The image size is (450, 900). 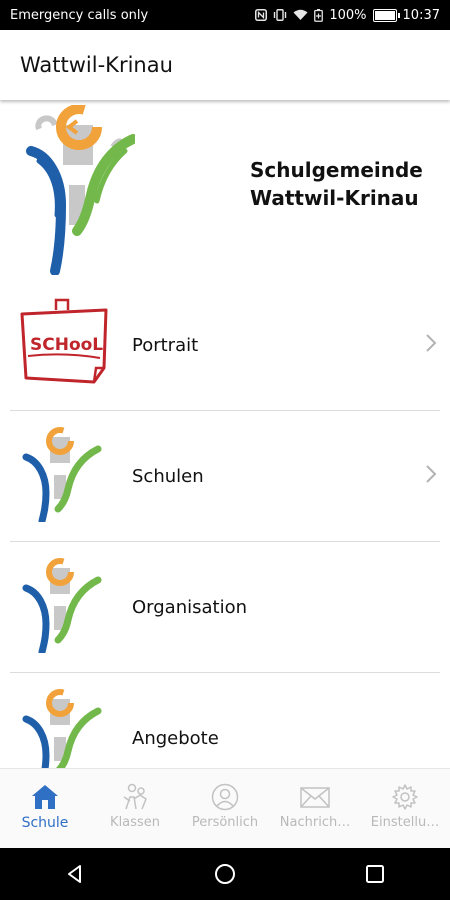 What do you see at coordinates (79, 15) in the screenshot?
I see `carrier-text: Emergency calls only` at bounding box center [79, 15].